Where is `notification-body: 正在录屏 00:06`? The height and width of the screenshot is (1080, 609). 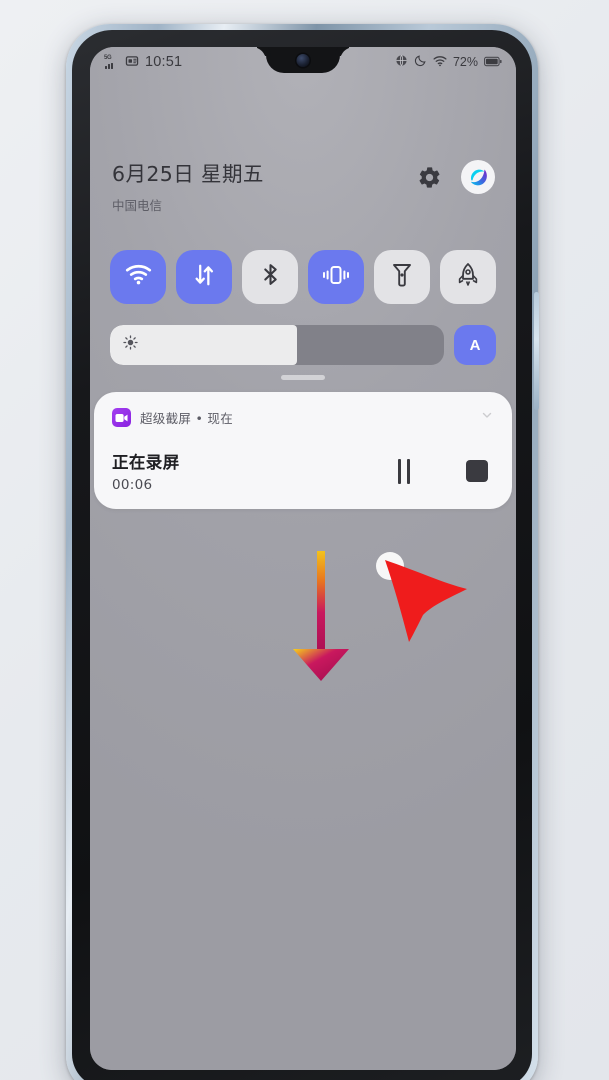 notification-body: 正在录屏 00:06 is located at coordinates (303, 471).